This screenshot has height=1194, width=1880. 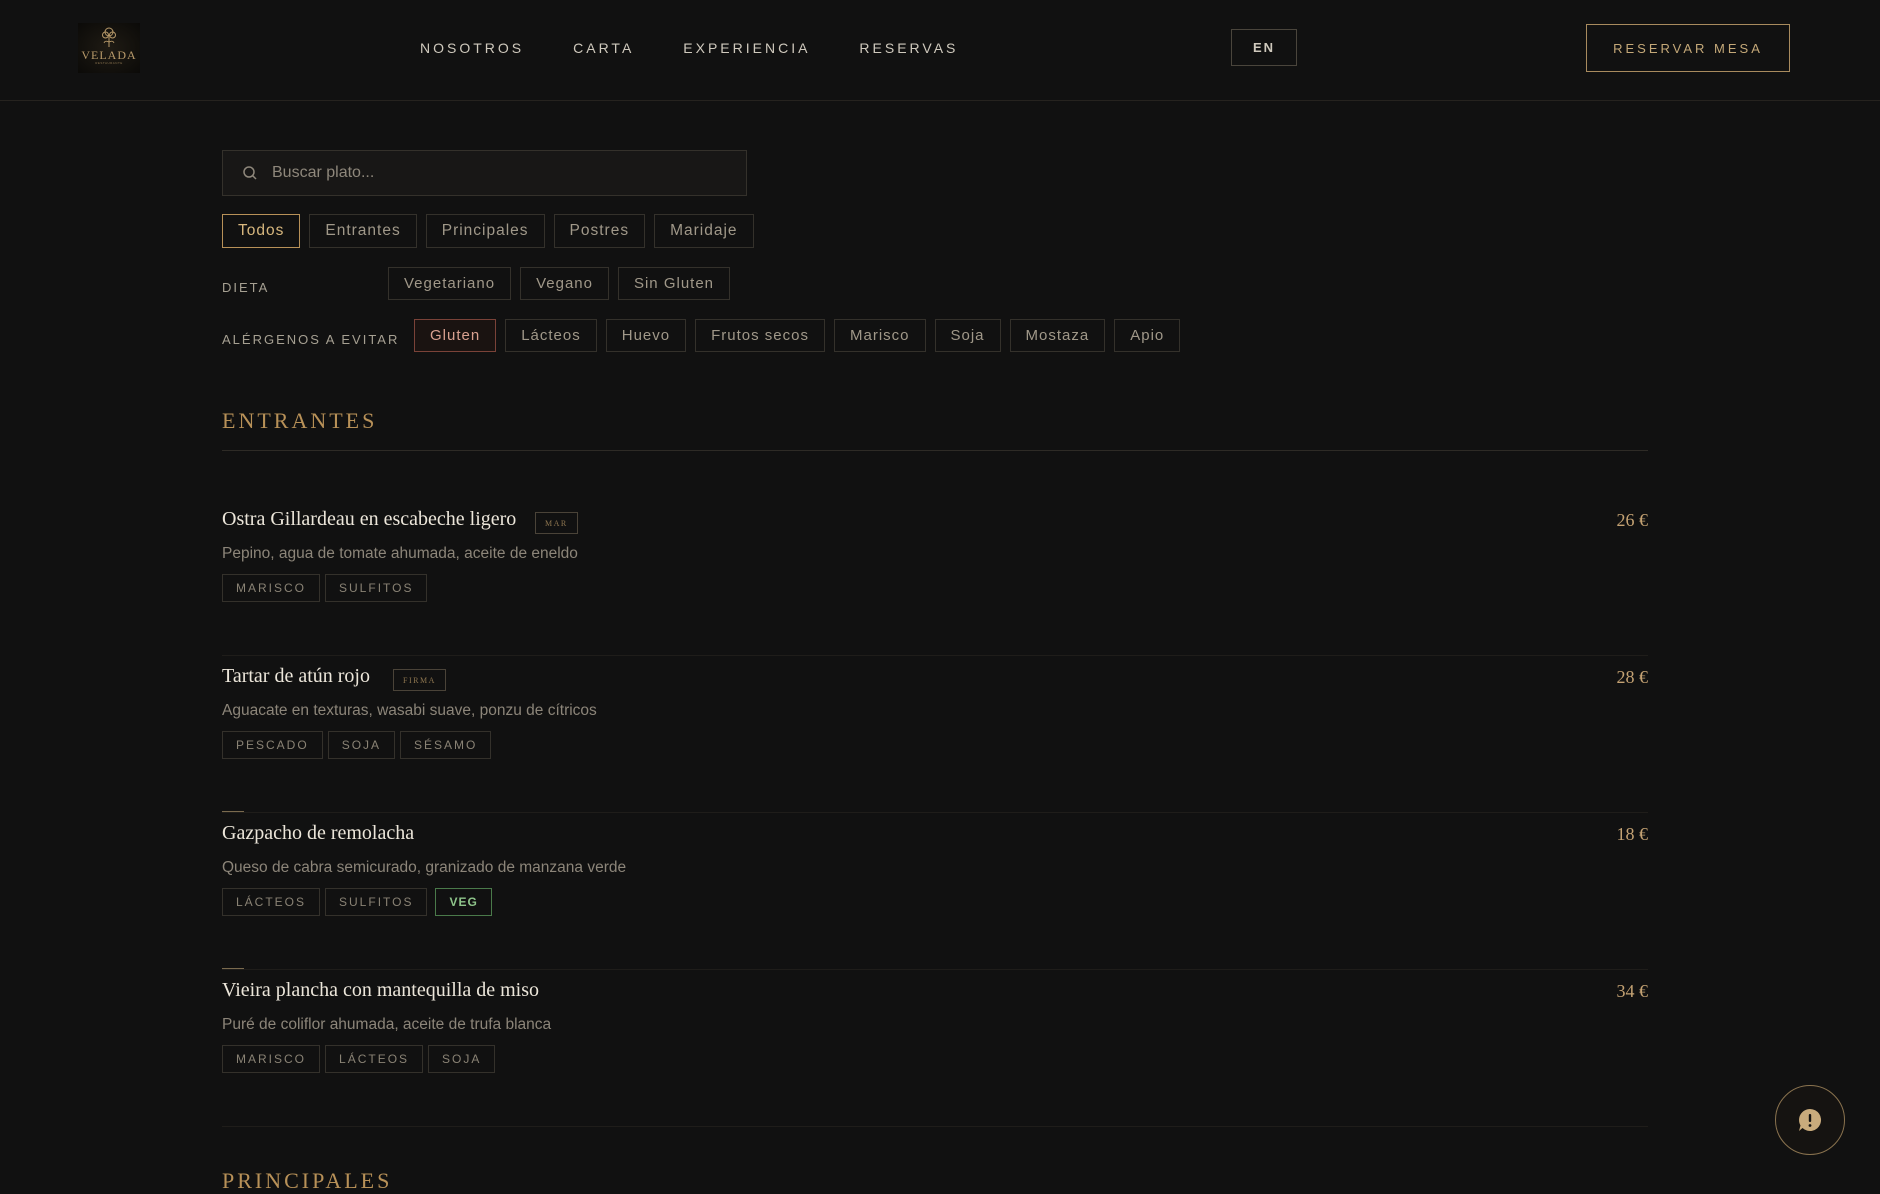 I want to click on chat-alert-icon, so click(x=1810, y=1119).